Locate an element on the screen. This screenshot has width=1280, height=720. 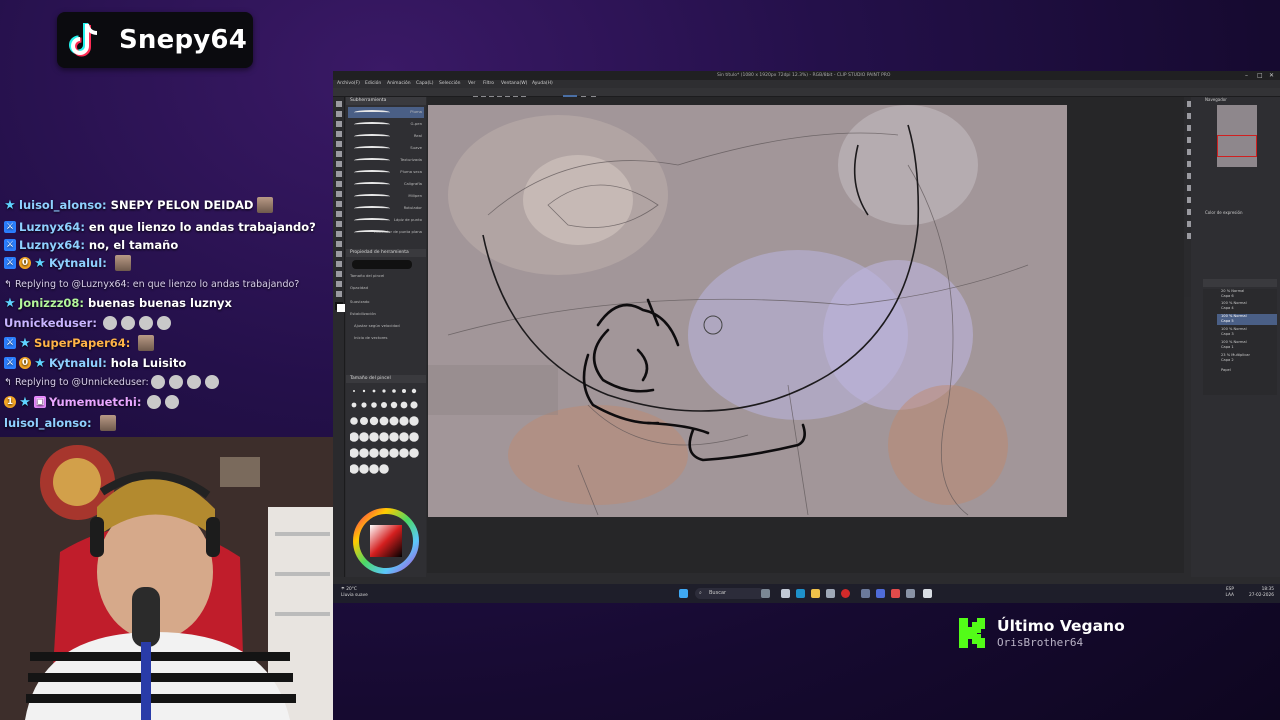
layer-name: Papel is located at coordinates (1226, 370).